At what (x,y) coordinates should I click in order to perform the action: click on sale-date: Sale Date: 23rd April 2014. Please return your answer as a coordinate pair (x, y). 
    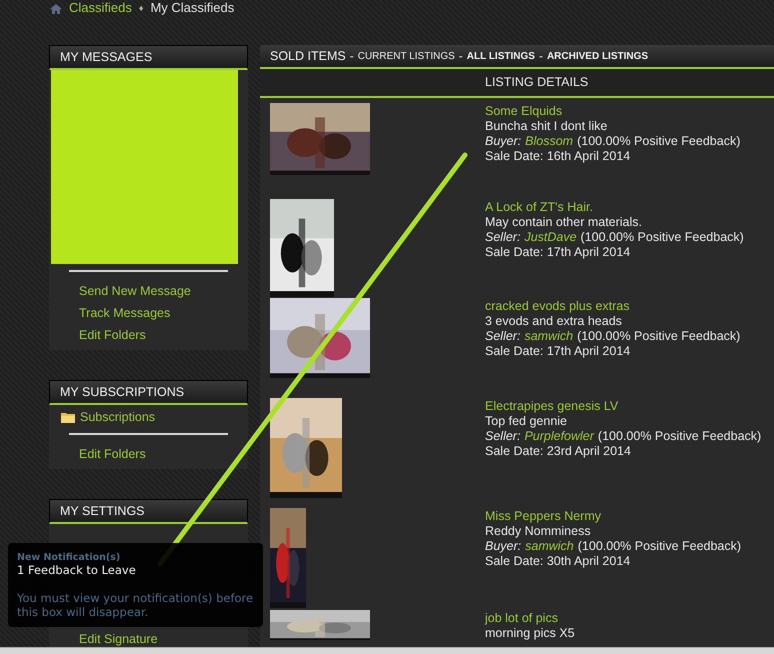
    Looking at the image, I should click on (558, 451).